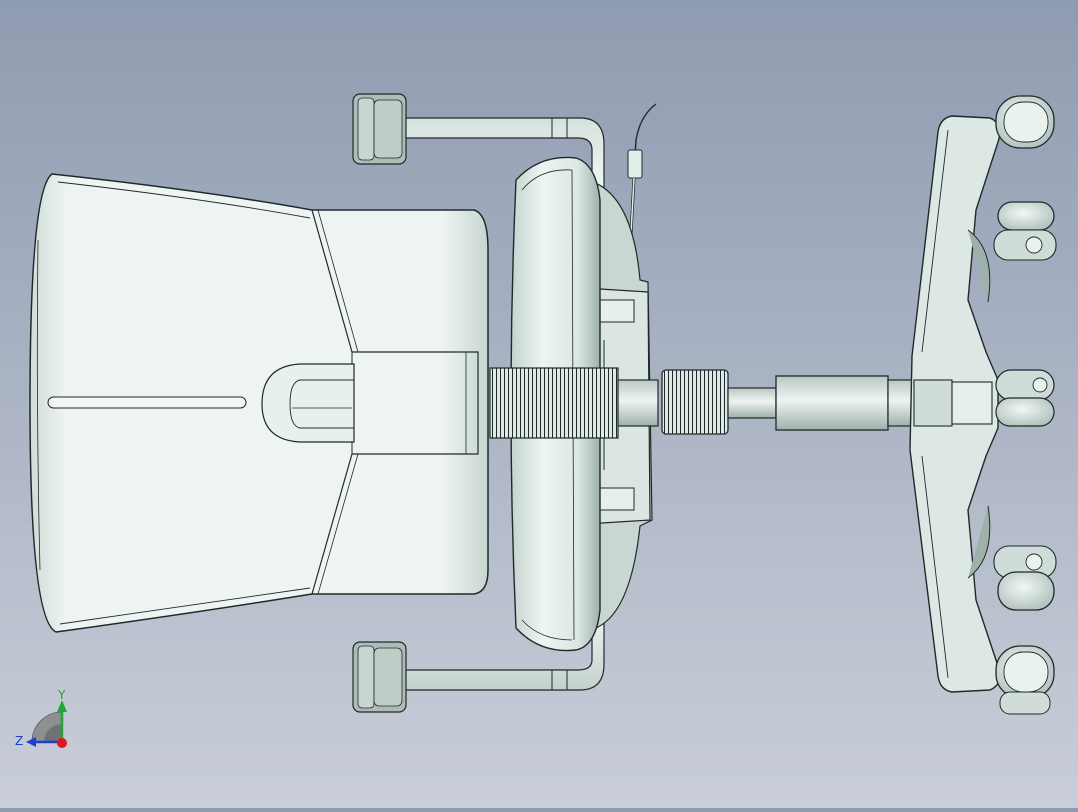  Describe the element at coordinates (62, 743) in the screenshot. I see `x-axis-origin` at that location.